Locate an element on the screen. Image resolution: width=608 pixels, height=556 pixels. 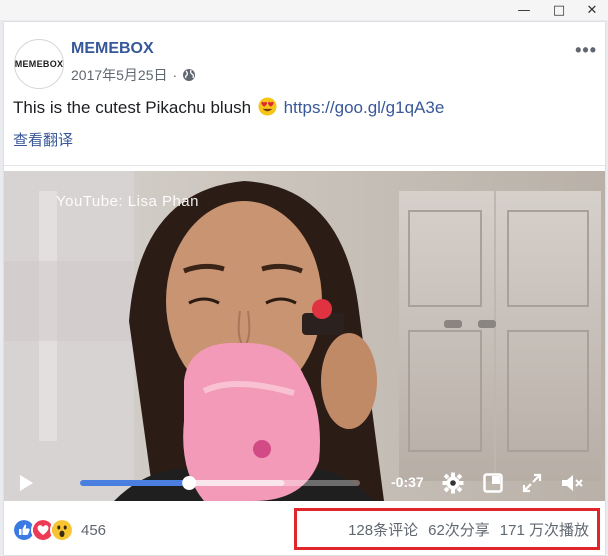
play-icon is located at coordinates (26, 483).